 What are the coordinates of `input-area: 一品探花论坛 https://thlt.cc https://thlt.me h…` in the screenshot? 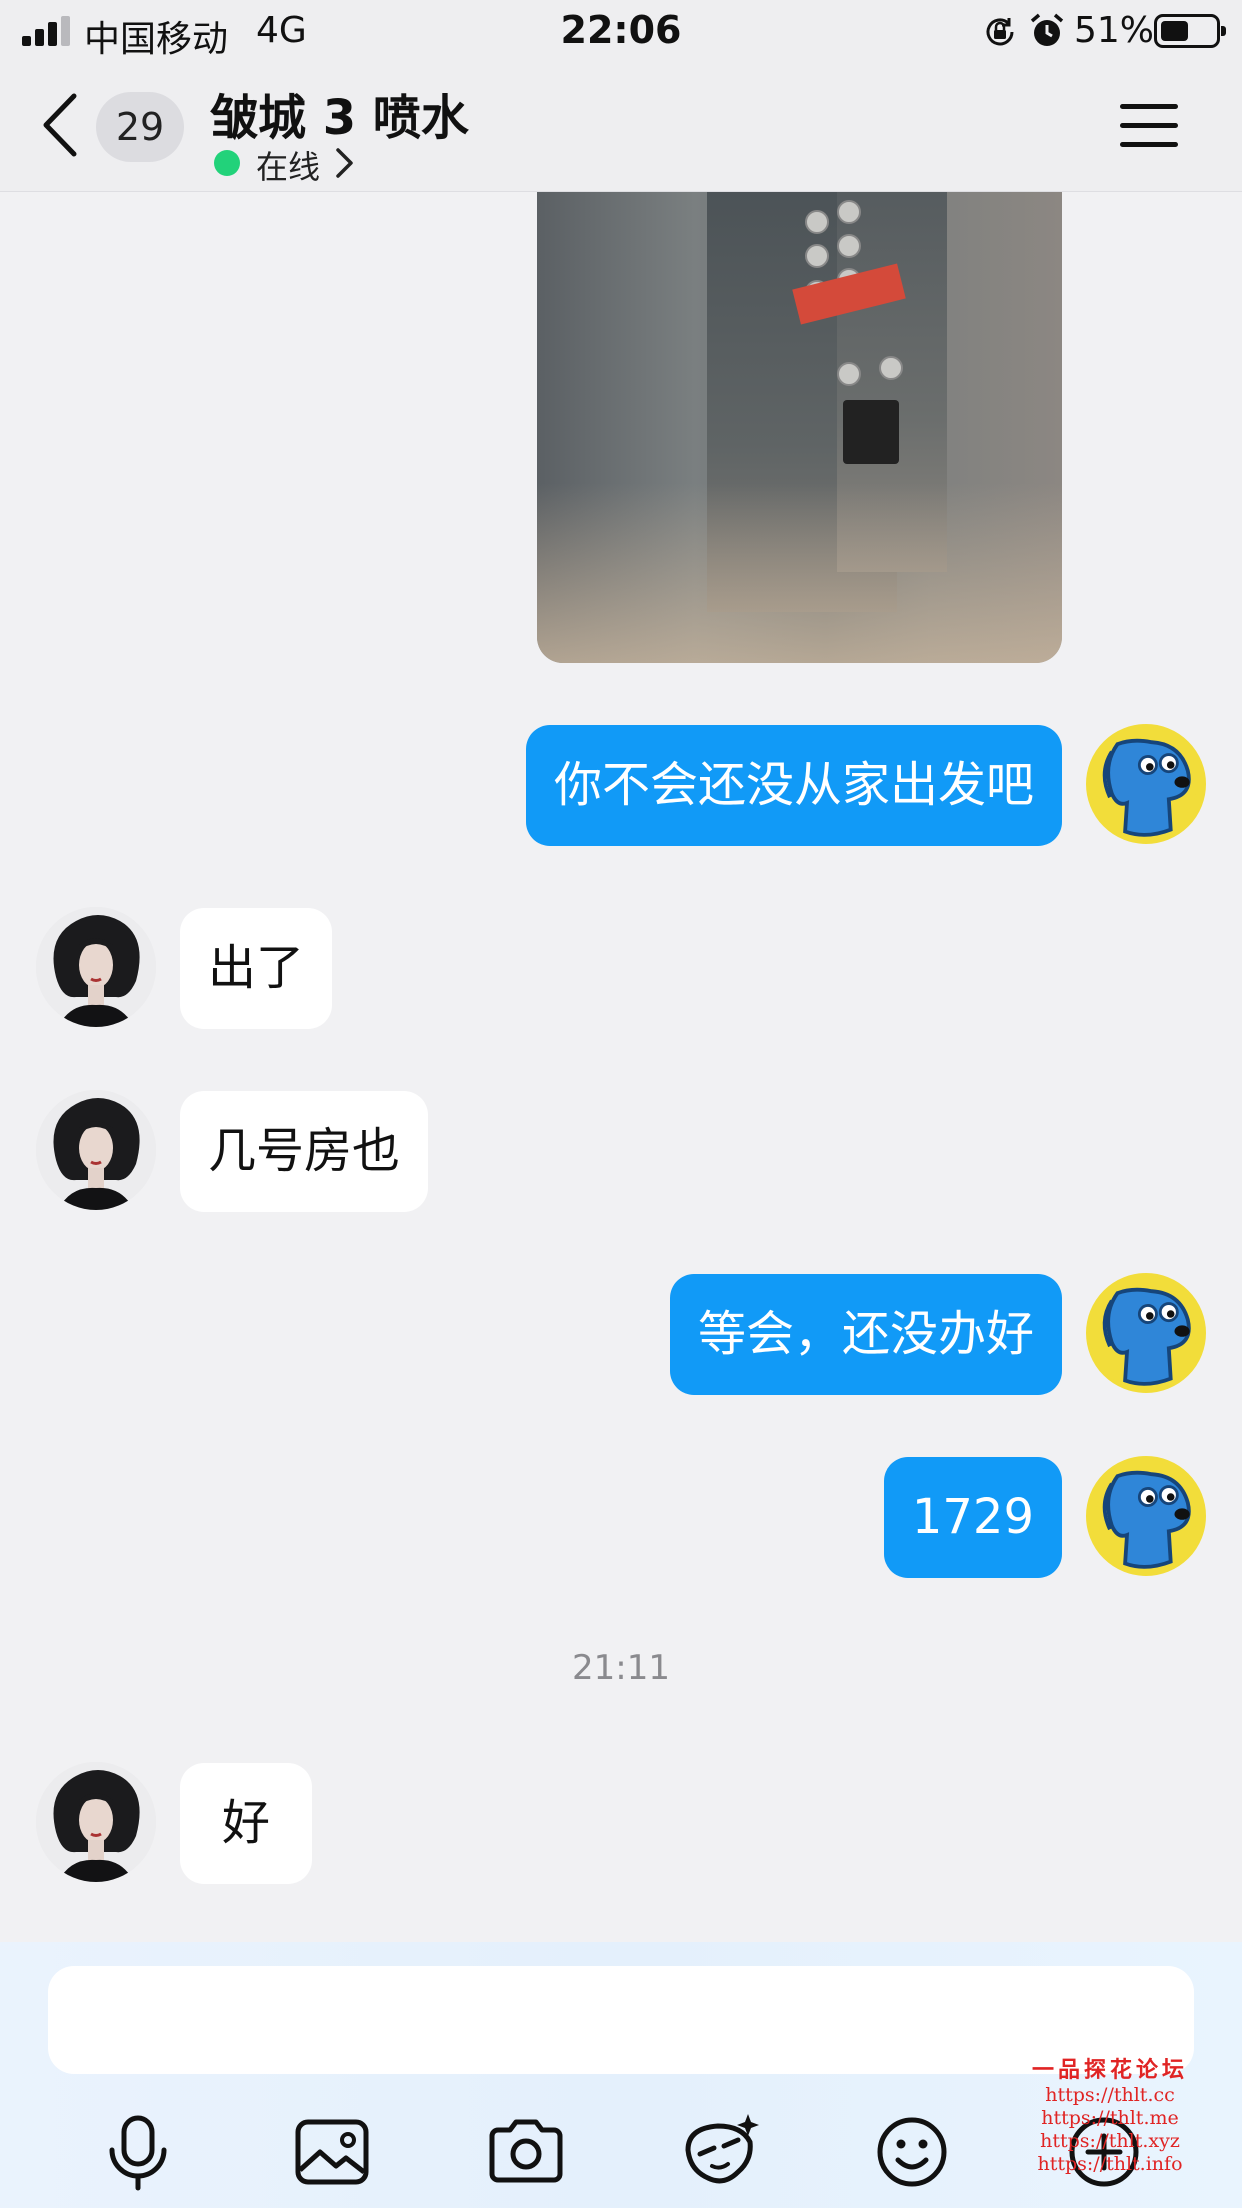 It's located at (621, 2075).